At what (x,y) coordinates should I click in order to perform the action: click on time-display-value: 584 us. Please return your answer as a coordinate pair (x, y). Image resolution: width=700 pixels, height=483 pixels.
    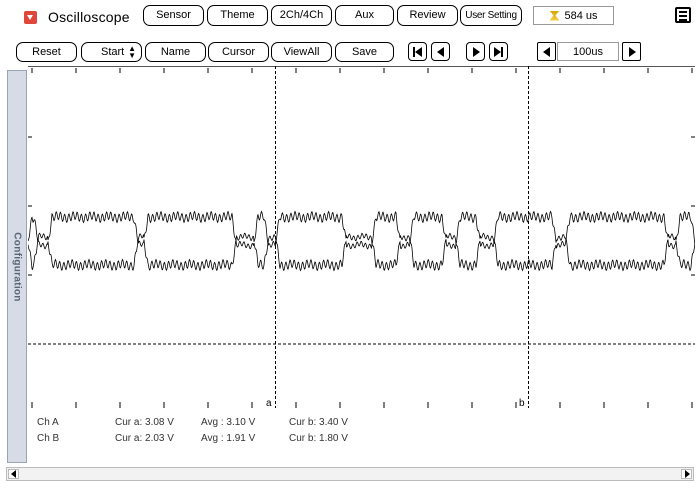
    Looking at the image, I should click on (581, 15).